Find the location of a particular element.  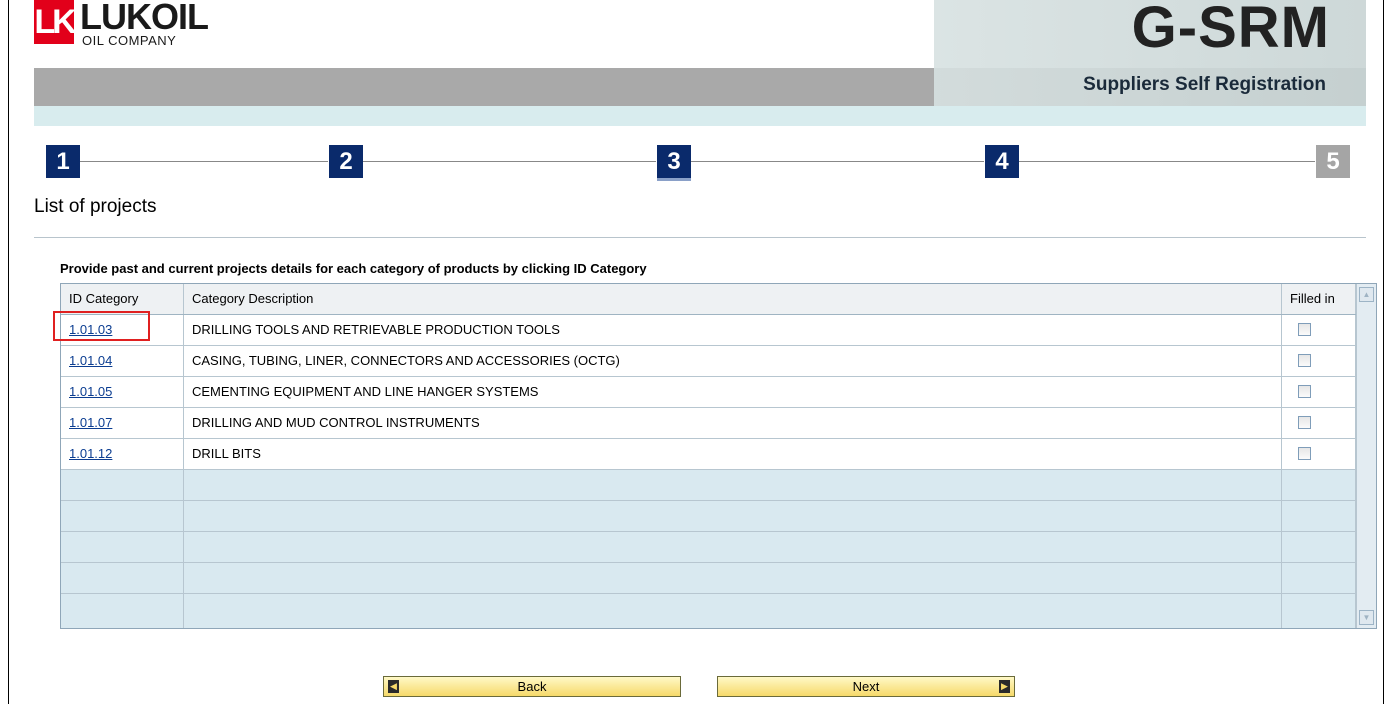

column-header-id: ID Category is located at coordinates (122, 299).